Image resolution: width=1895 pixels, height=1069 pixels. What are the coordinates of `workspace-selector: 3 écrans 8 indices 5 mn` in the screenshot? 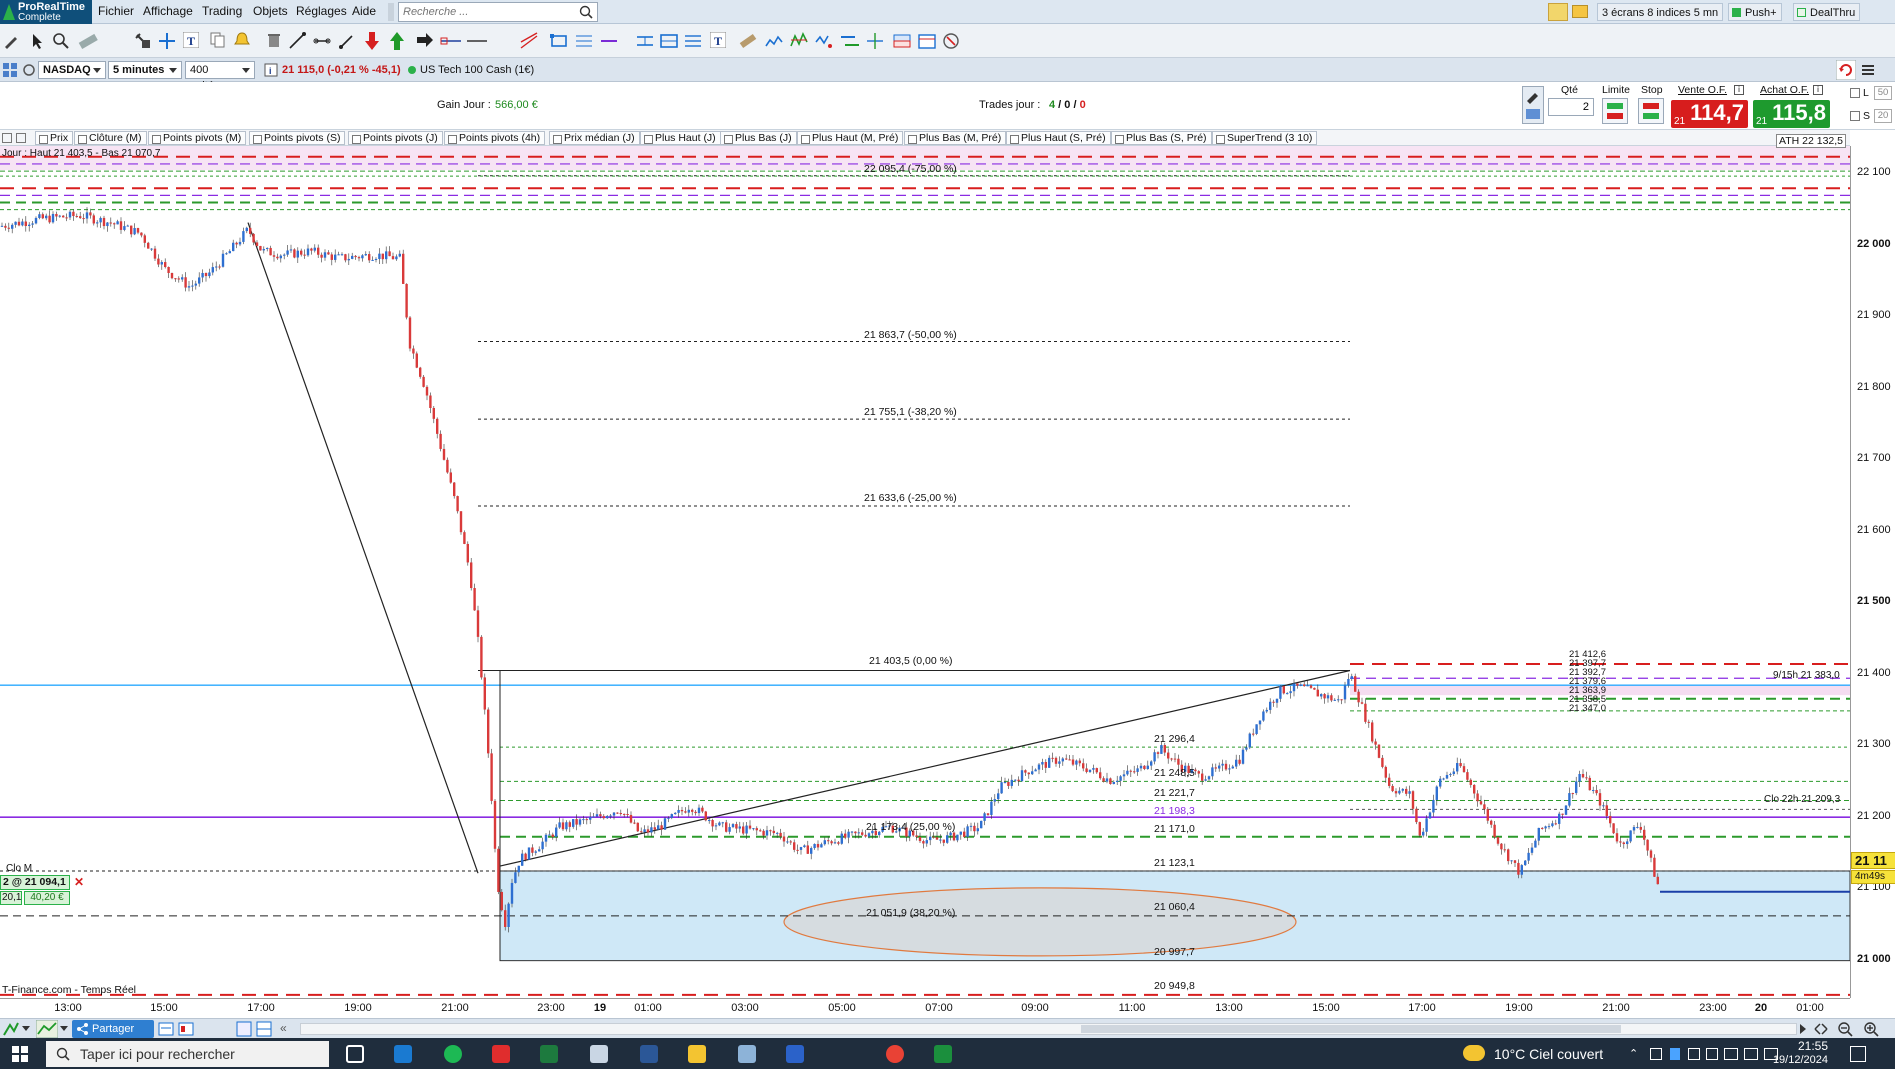 It's located at (1660, 12).